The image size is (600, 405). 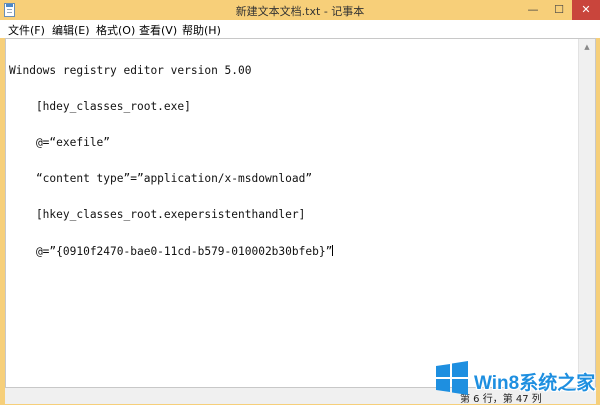 What do you see at coordinates (452, 378) in the screenshot?
I see `windows-logo-icon` at bounding box center [452, 378].